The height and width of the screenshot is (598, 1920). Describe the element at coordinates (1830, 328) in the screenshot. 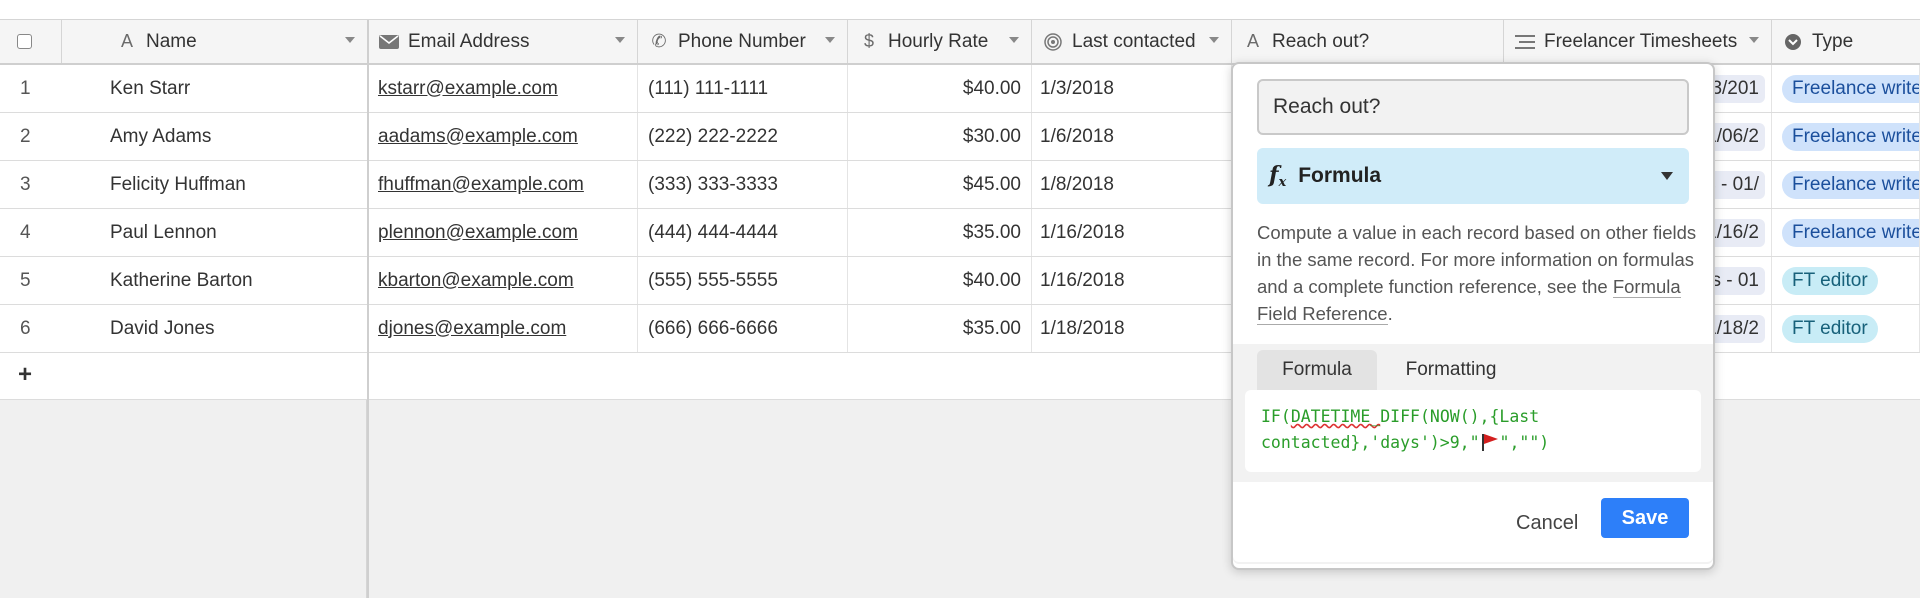

I see `type-cell-value: FT editor` at that location.